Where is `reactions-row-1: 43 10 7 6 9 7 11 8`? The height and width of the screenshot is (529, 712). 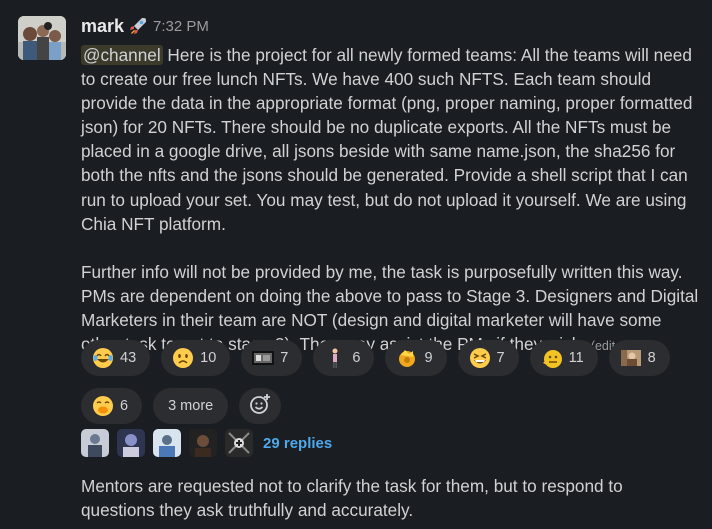
reactions-row-1: 43 10 7 6 9 7 11 8 is located at coordinates (391, 358).